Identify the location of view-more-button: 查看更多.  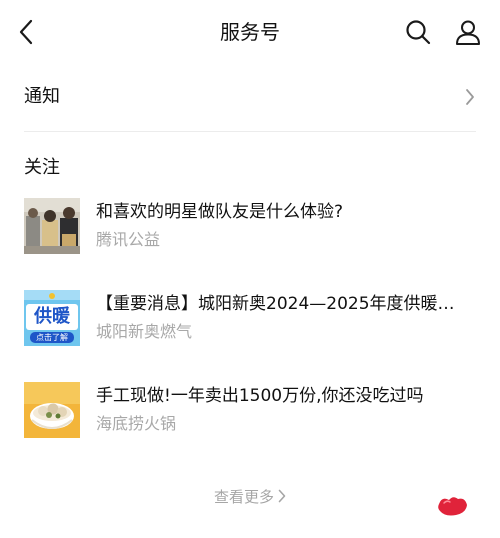
(250, 497).